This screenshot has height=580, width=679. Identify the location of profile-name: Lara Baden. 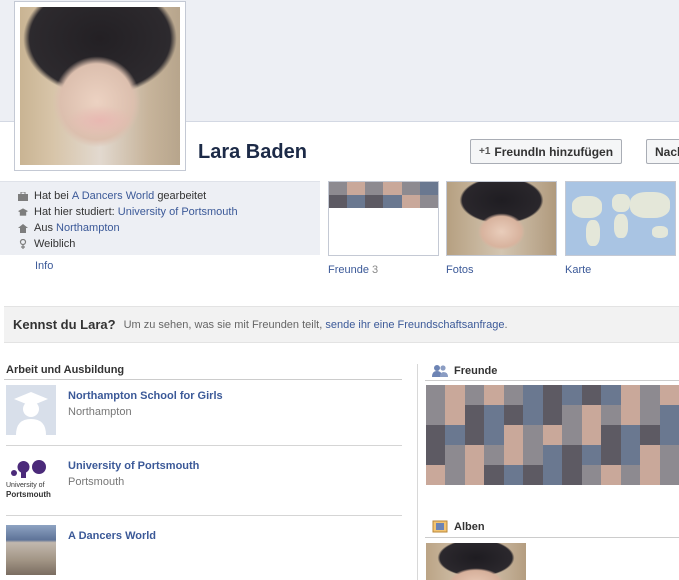
(252, 152).